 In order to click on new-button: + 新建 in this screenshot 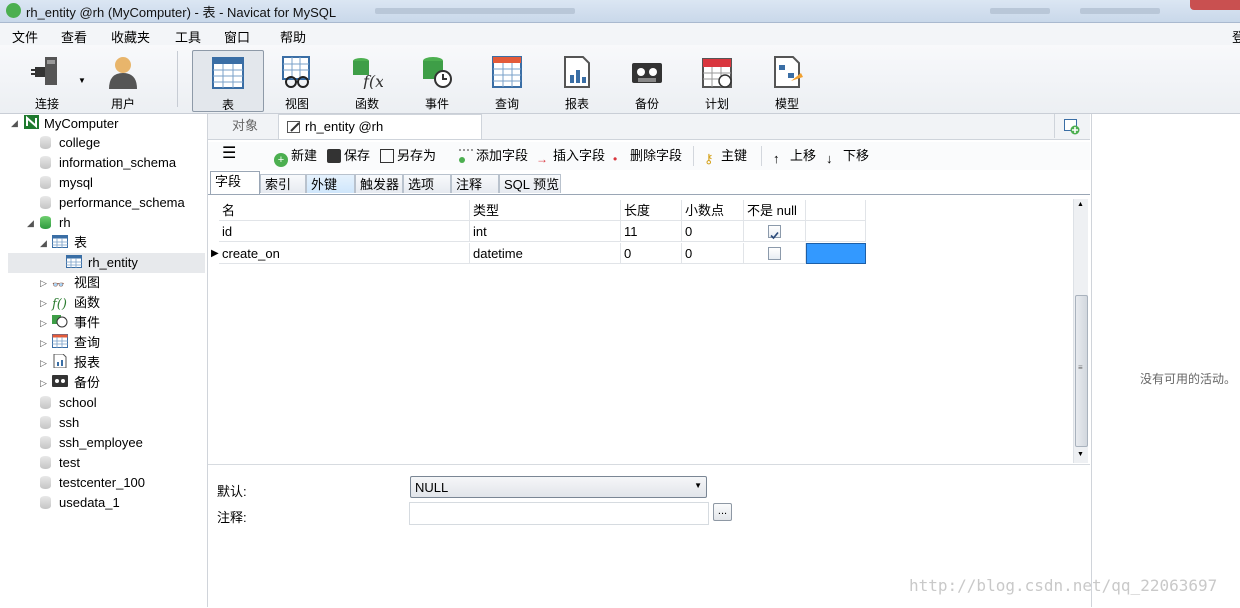, I will do `click(295, 157)`.